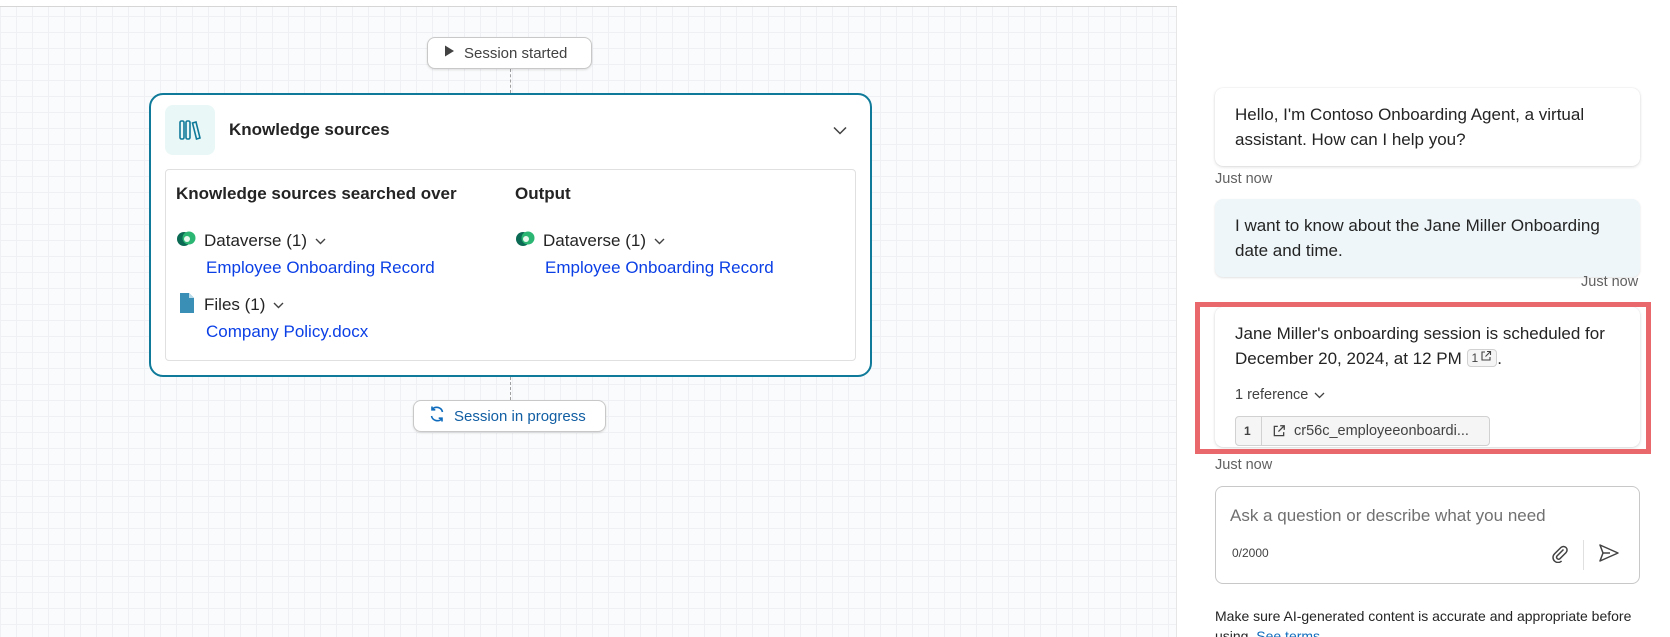 The width and height of the screenshot is (1670, 637). What do you see at coordinates (437, 416) in the screenshot?
I see `refresh-icon` at bounding box center [437, 416].